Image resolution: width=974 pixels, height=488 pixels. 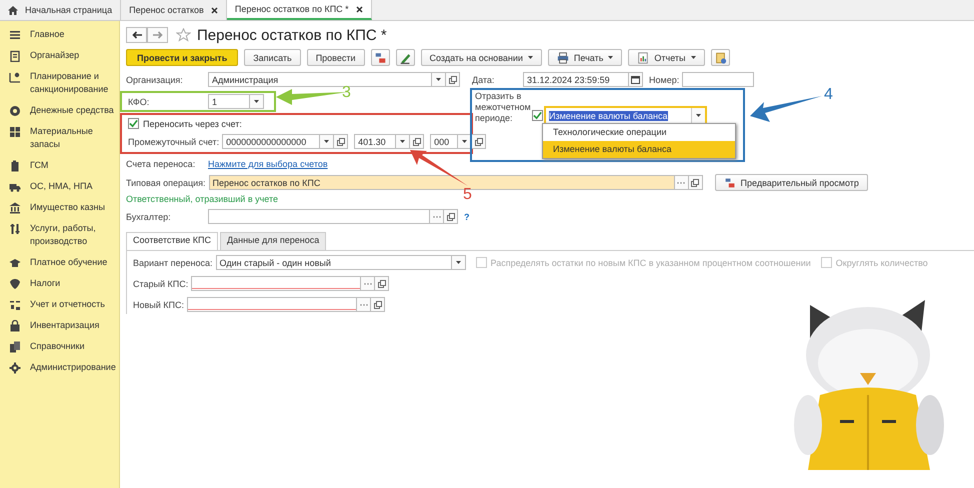 What do you see at coordinates (791, 182) in the screenshot?
I see `preview-button: Предварительный просмотр` at bounding box center [791, 182].